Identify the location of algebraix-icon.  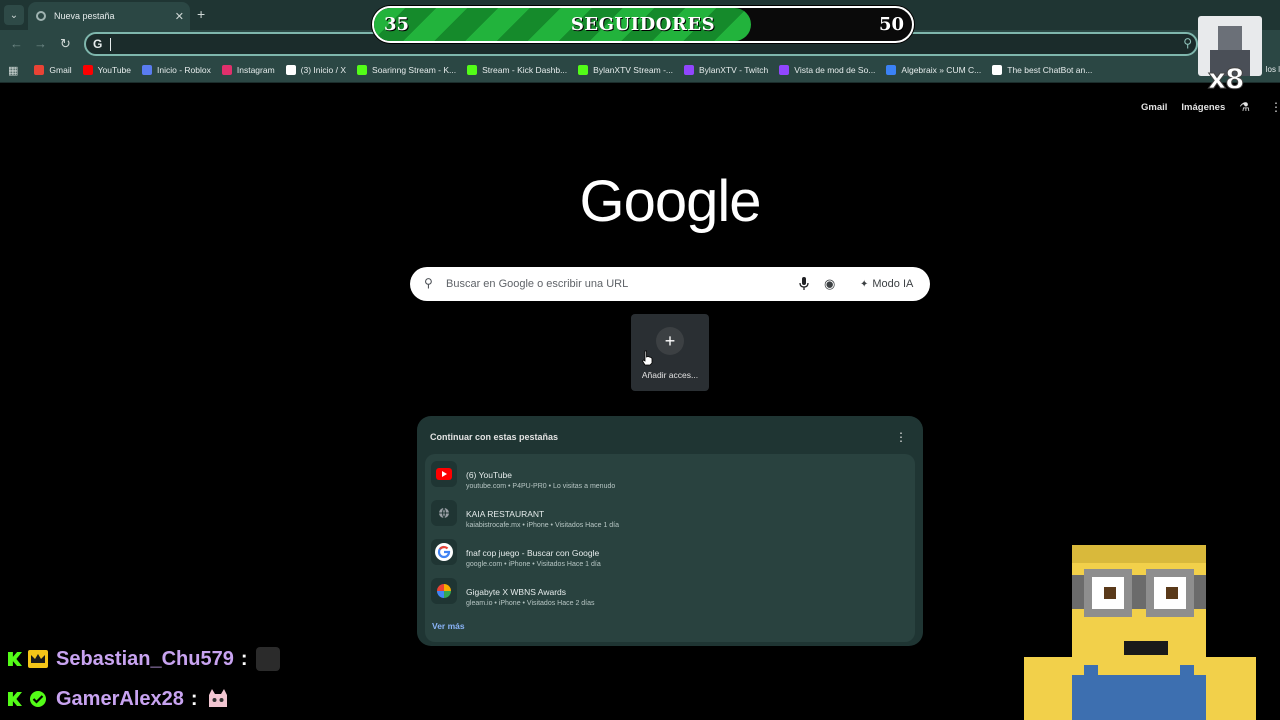
(891, 70).